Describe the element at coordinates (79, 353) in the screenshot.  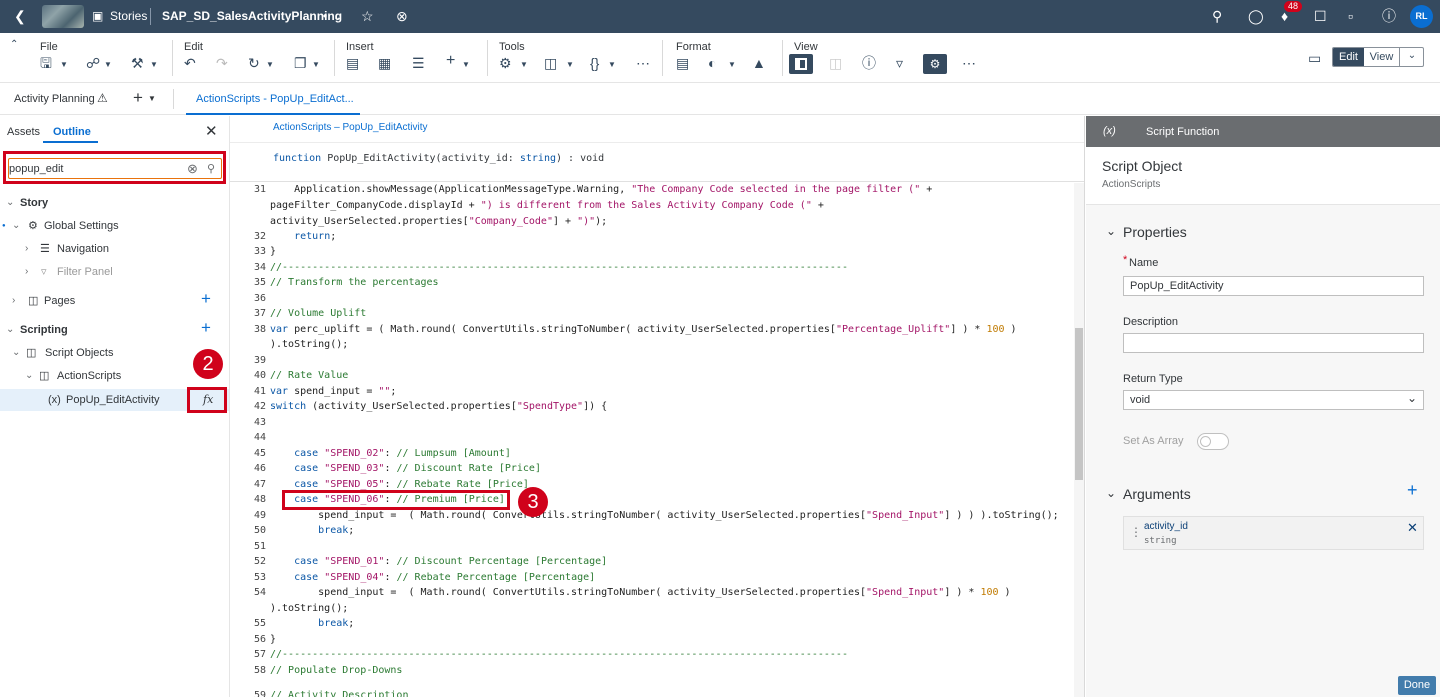
I see `tree-script-objects: Script Objects` at that location.